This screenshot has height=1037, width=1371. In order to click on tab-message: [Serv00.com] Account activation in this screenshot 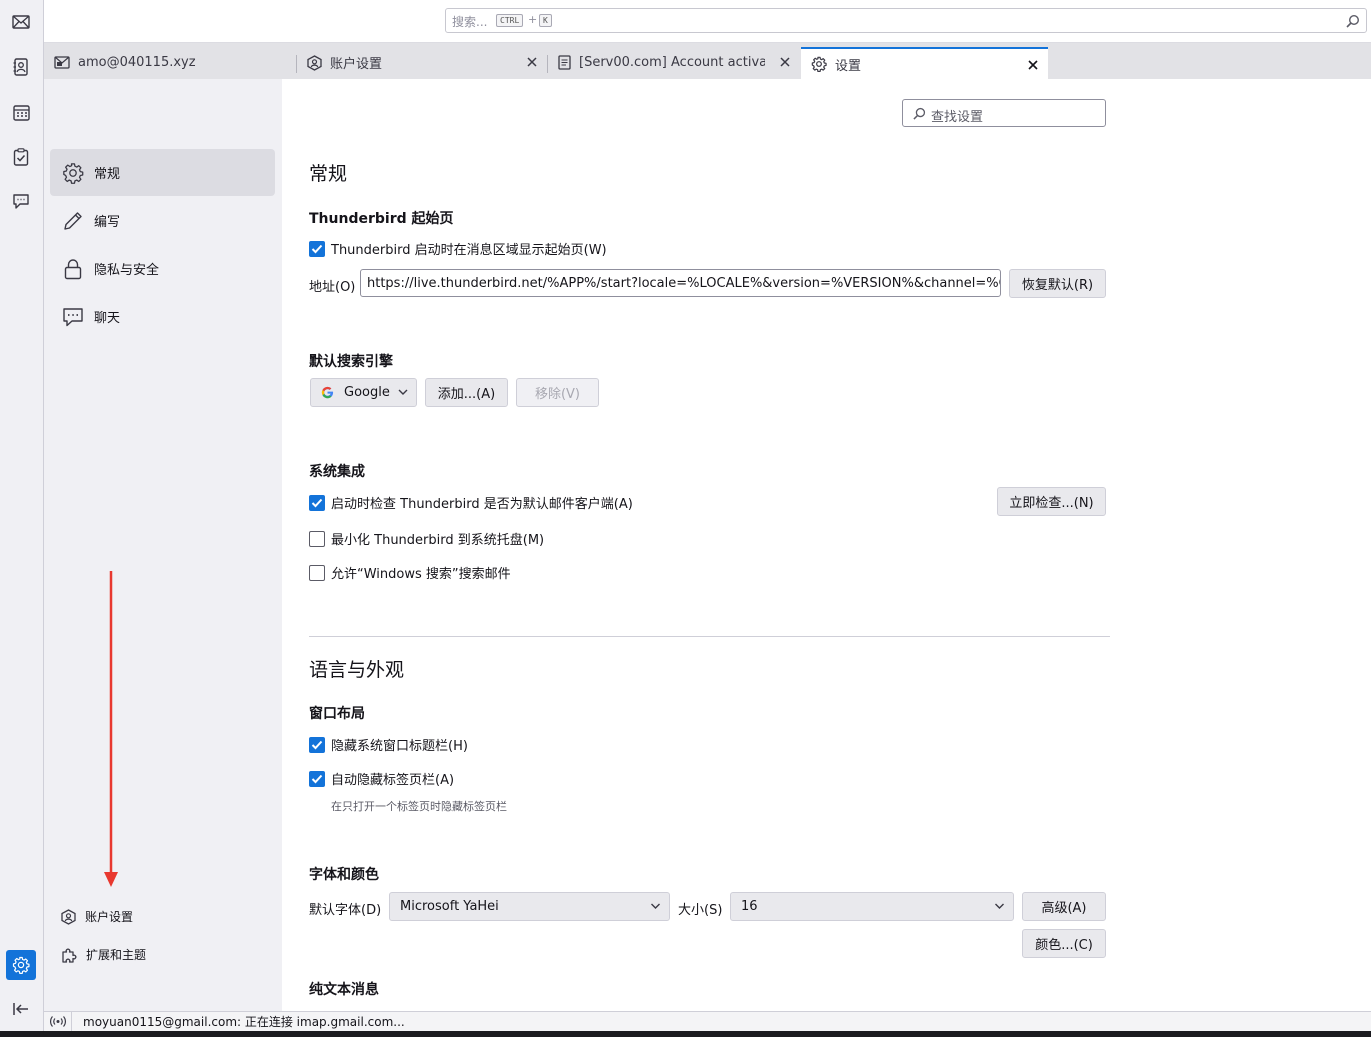, I will do `click(674, 62)`.